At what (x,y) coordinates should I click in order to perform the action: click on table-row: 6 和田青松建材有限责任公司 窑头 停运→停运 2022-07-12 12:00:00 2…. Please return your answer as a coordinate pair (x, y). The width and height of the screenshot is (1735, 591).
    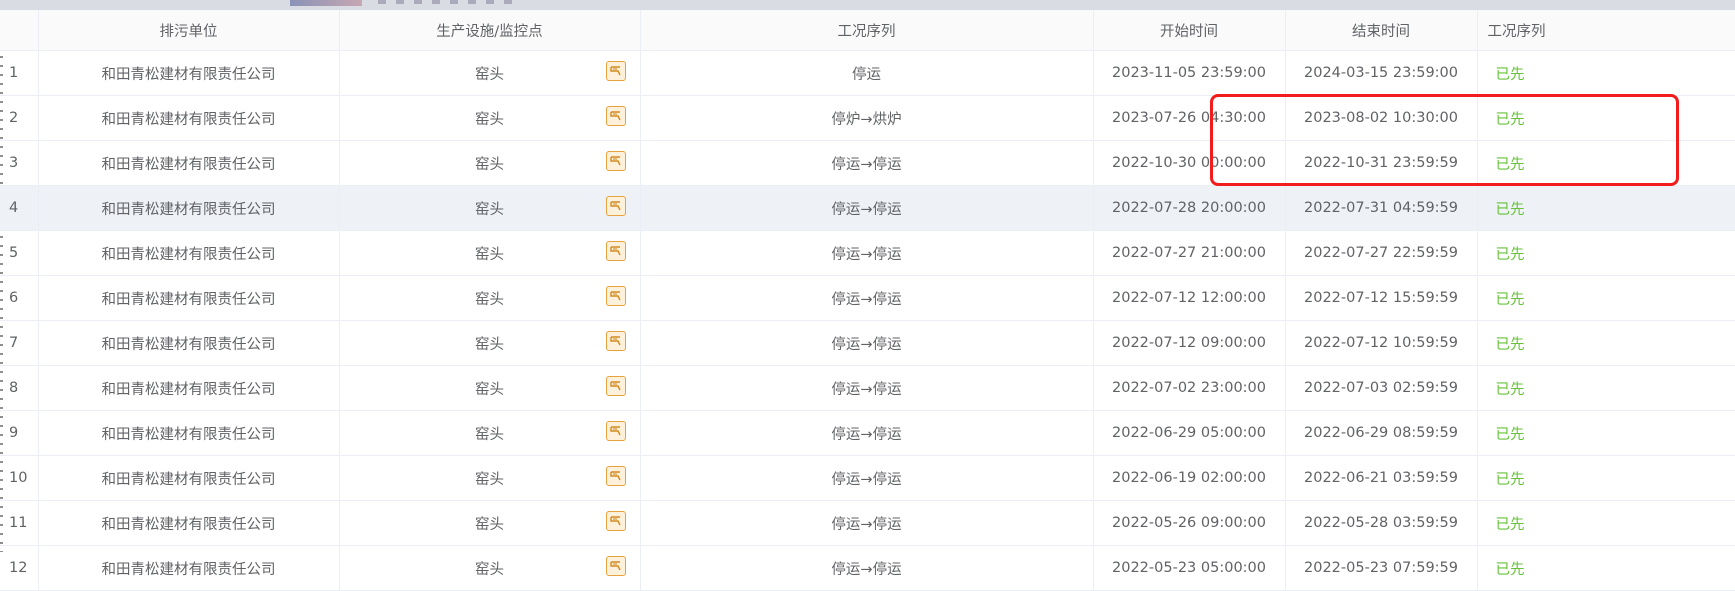
    Looking at the image, I should click on (867, 298).